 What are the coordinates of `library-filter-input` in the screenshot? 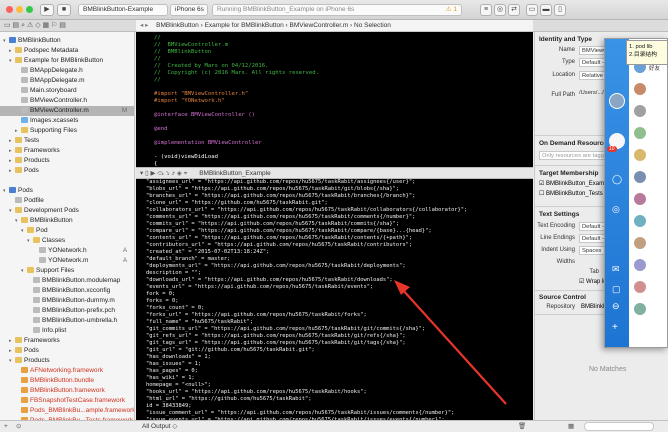 It's located at (619, 426).